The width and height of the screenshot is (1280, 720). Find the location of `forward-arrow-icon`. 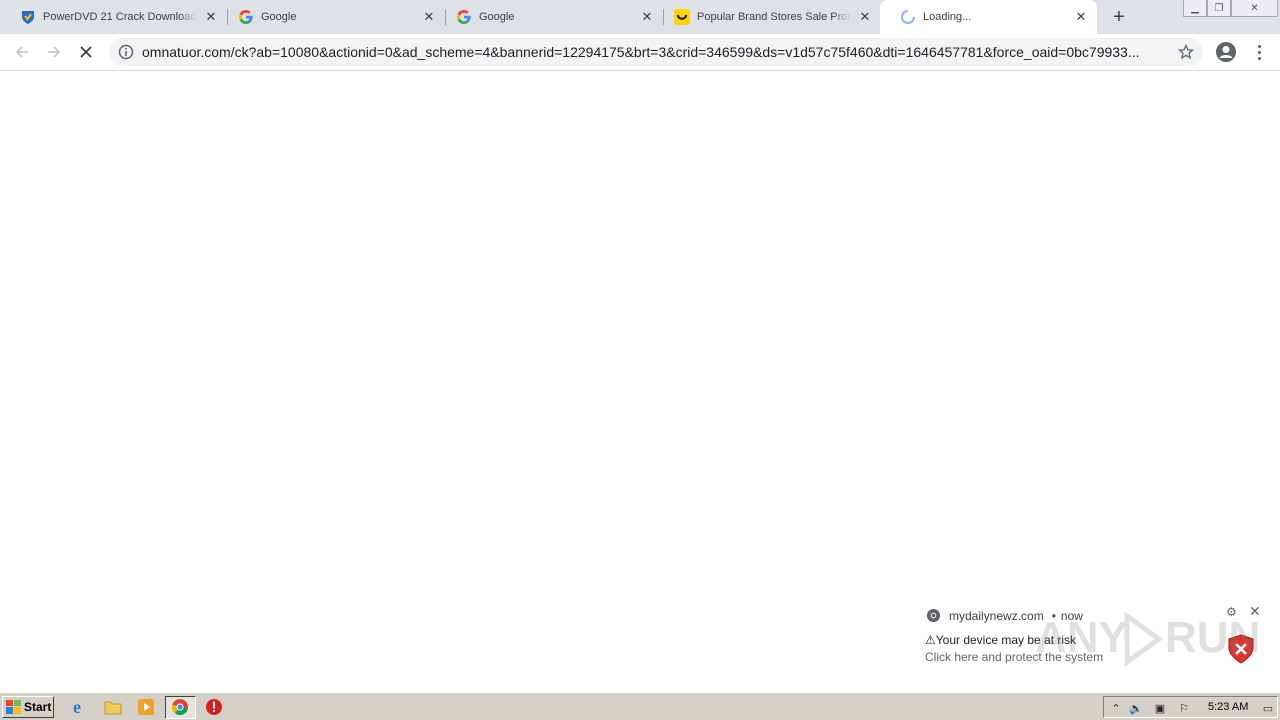

forward-arrow-icon is located at coordinates (54, 52).